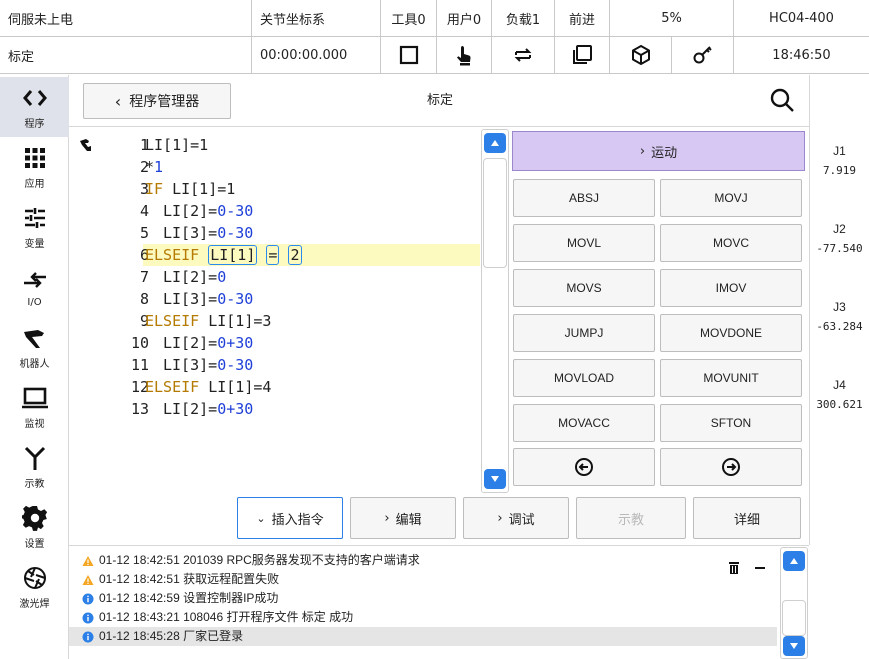 This screenshot has width=869, height=659. What do you see at coordinates (584, 378) in the screenshot?
I see `command-button-movload: MOVLOAD` at bounding box center [584, 378].